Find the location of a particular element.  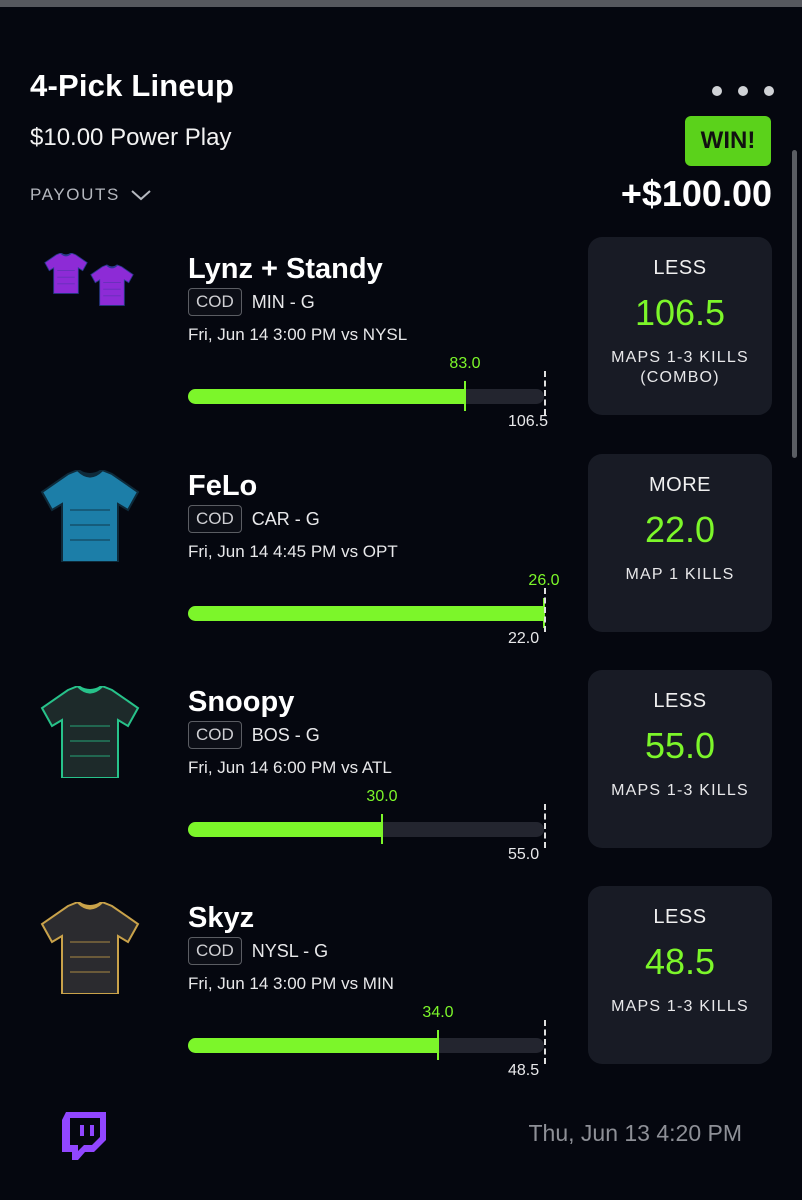

entry-timestamp: Thu, Jun 13 4:20 PM is located at coordinates (635, 1133).